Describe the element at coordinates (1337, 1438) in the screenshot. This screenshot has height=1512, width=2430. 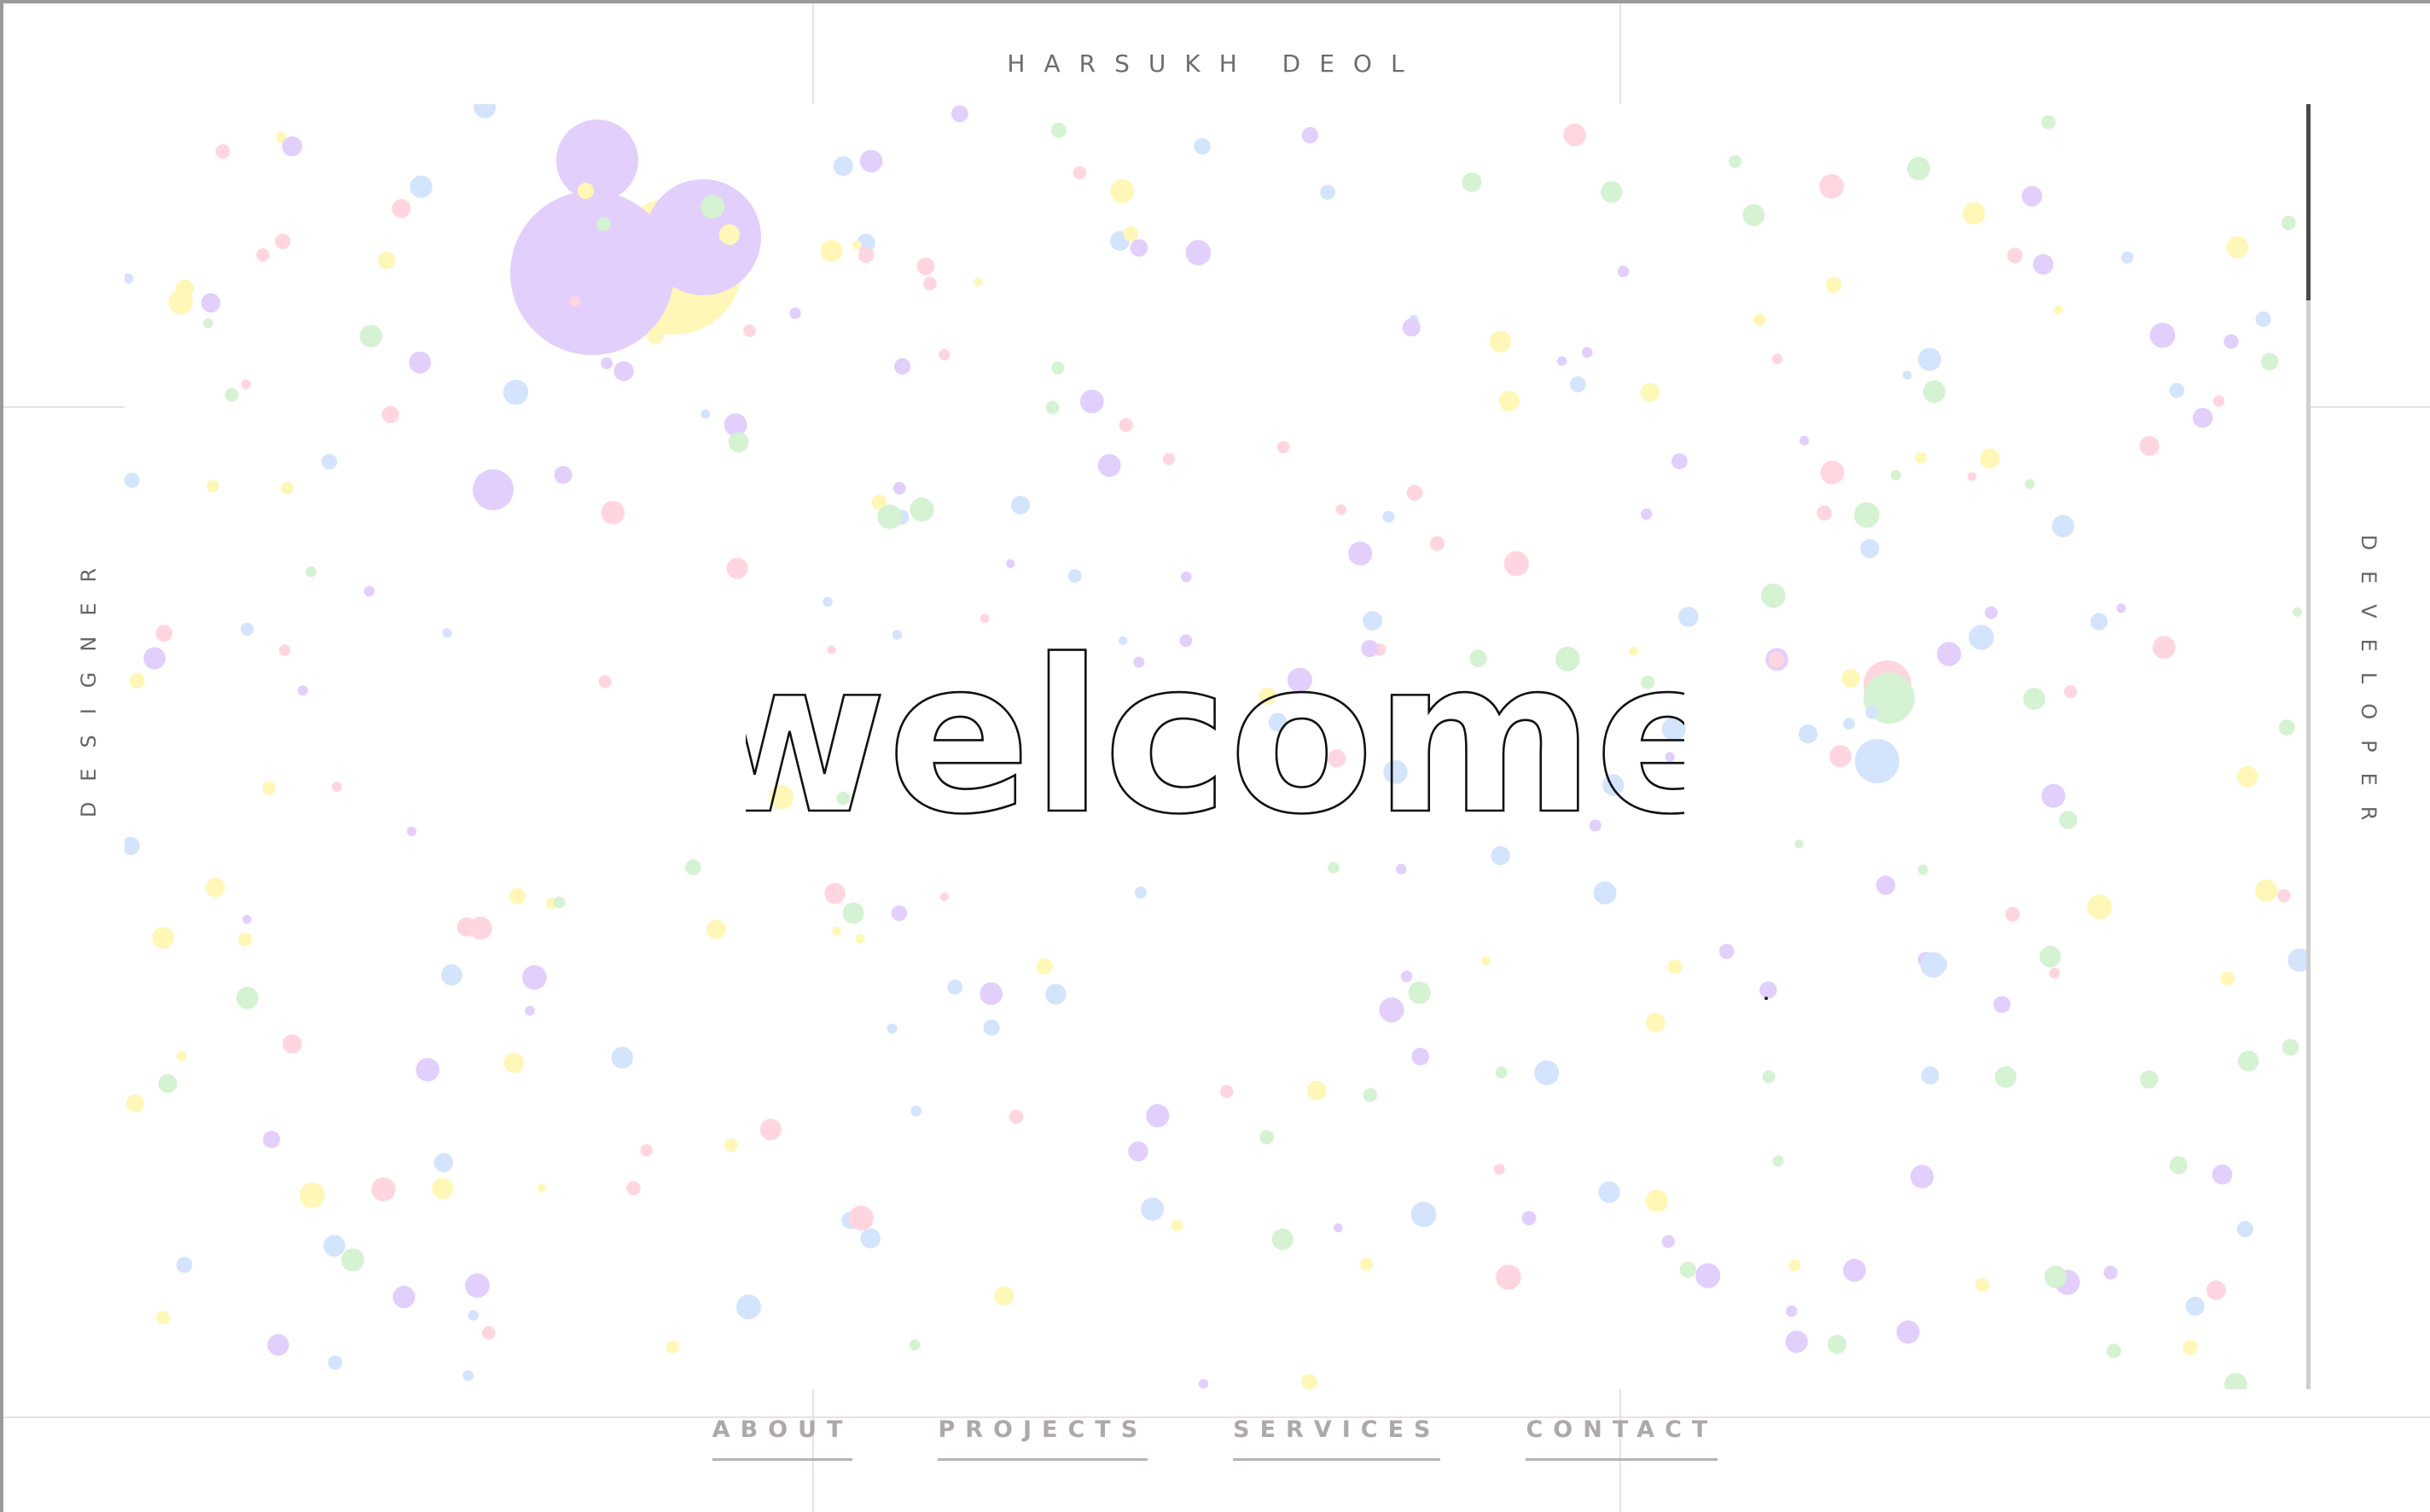
I see `nav-services-link: SERVICES` at that location.